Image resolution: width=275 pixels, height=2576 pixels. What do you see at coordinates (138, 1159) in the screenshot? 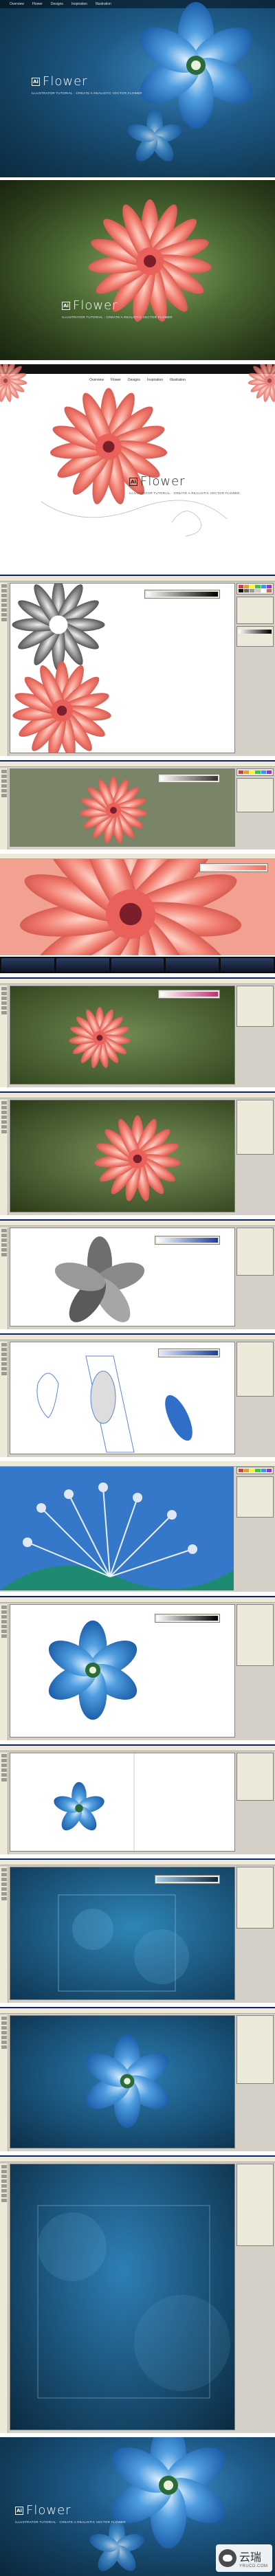
I see `dahlia-on-background` at bounding box center [138, 1159].